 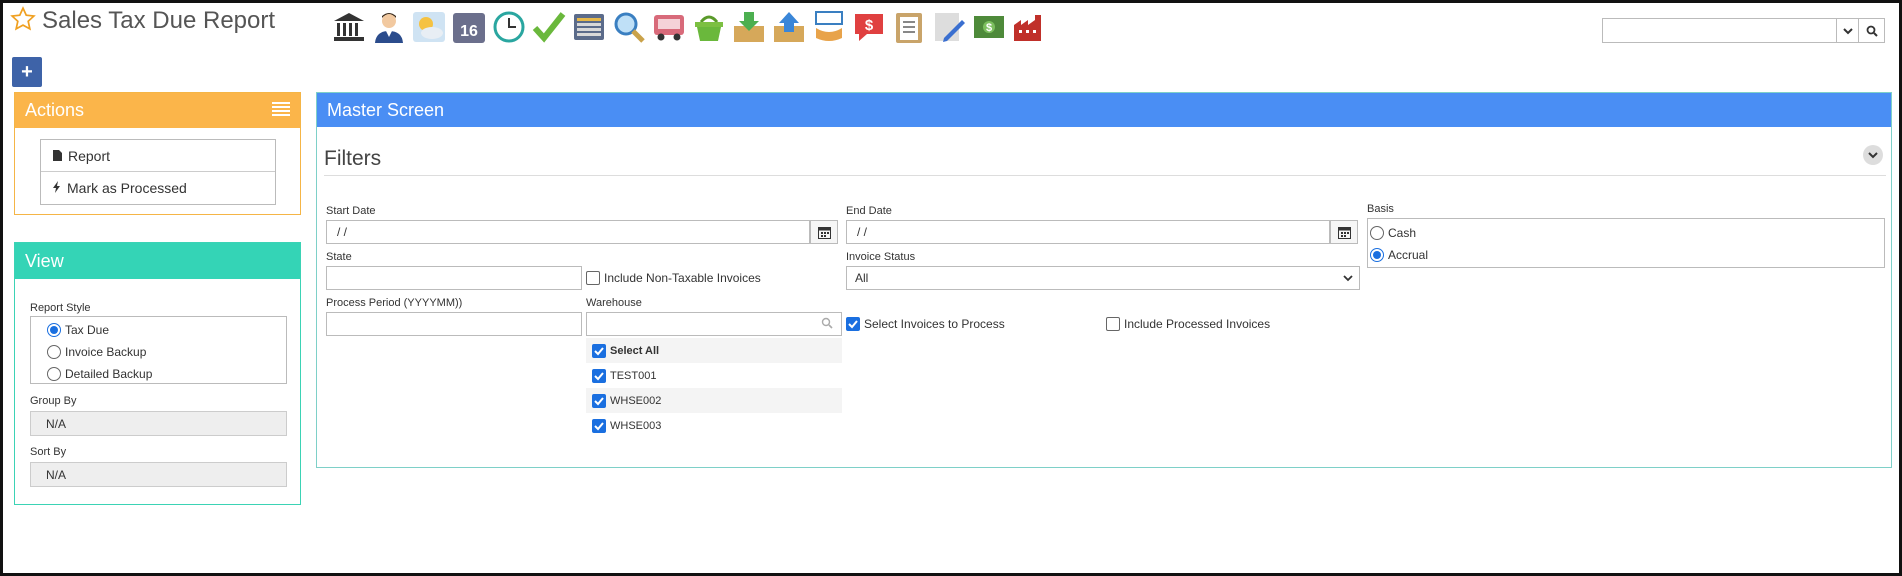 I want to click on basis-label: Basis, so click(x=1380, y=209).